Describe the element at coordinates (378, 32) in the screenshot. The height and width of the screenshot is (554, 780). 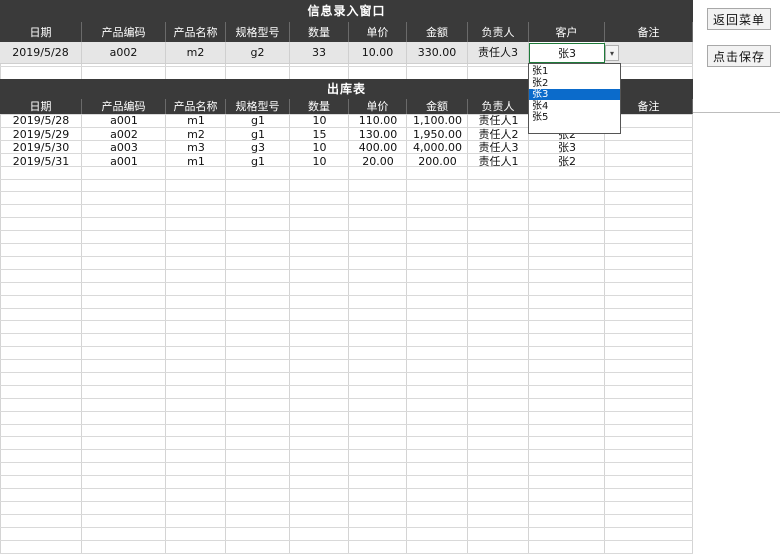
I see `entry-header-cell: 单价` at that location.